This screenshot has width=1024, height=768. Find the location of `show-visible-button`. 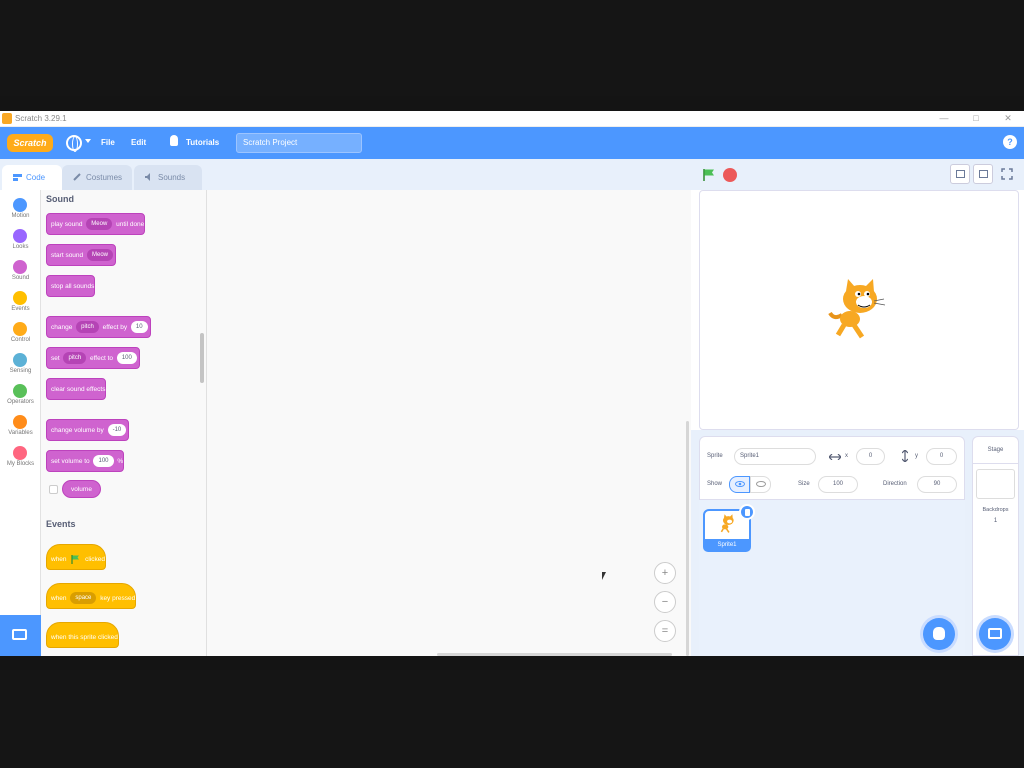

show-visible-button is located at coordinates (739, 484).